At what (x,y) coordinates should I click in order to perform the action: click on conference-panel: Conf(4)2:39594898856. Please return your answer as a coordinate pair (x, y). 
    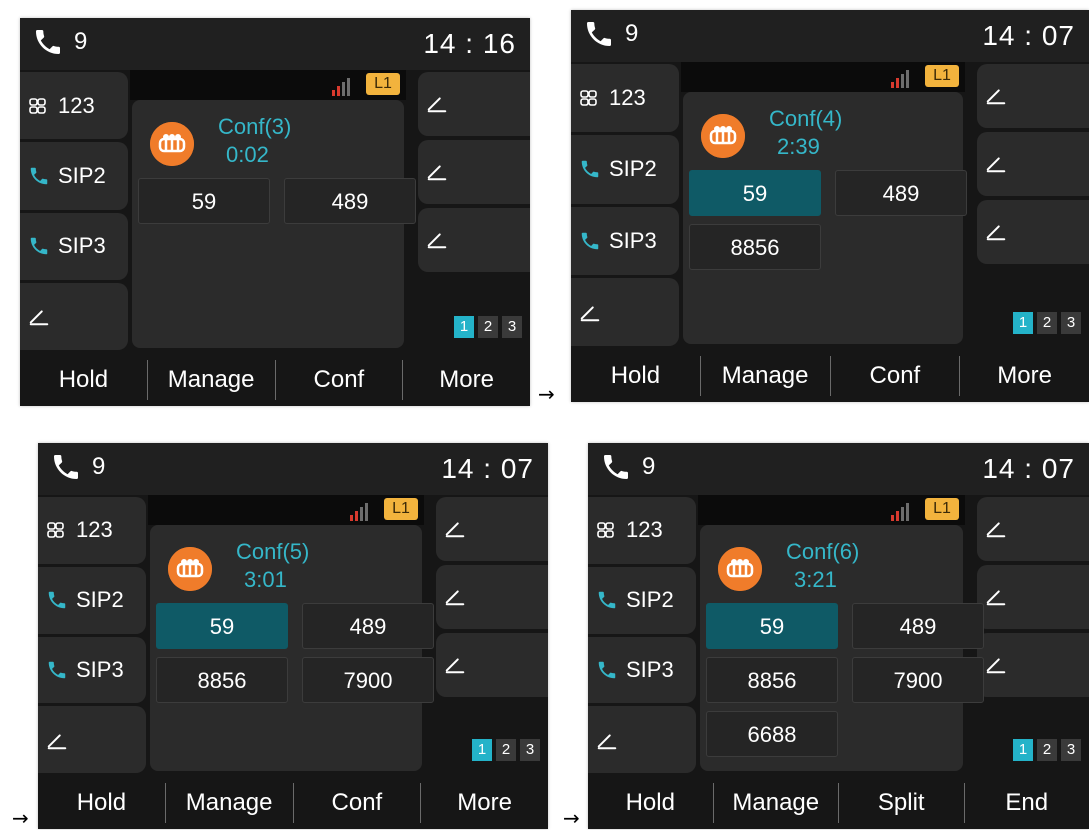
    Looking at the image, I should click on (823, 218).